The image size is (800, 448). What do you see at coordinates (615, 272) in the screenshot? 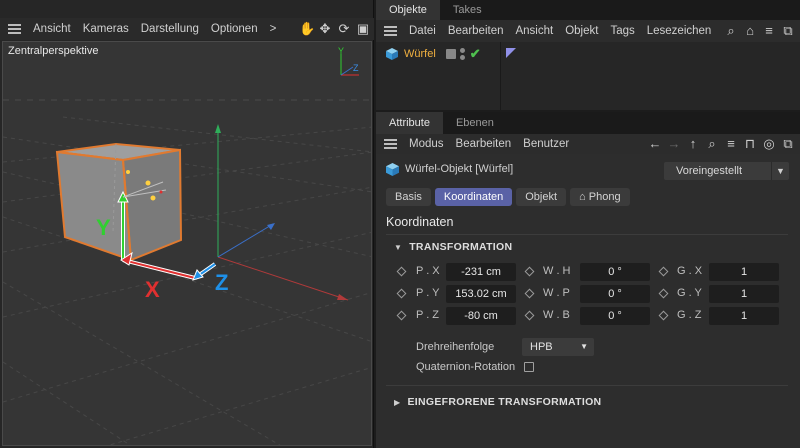
I see `w-h-field: 0 °` at bounding box center [615, 272].